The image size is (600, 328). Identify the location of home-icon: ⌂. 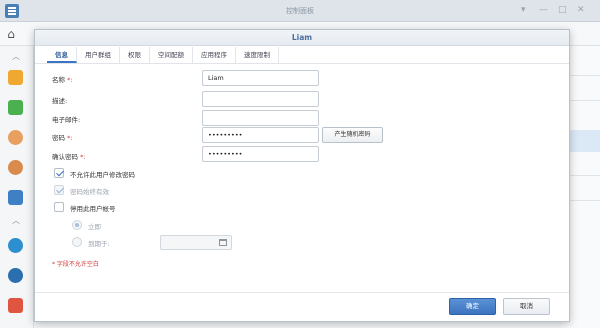
(11, 34).